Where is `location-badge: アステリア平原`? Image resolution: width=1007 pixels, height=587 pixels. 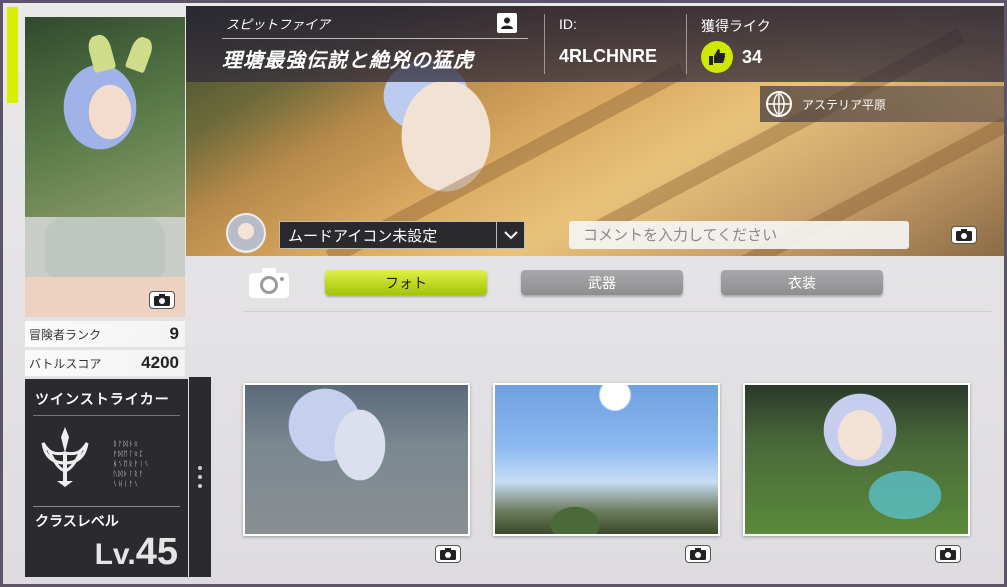 location-badge: アステリア平原 is located at coordinates (882, 104).